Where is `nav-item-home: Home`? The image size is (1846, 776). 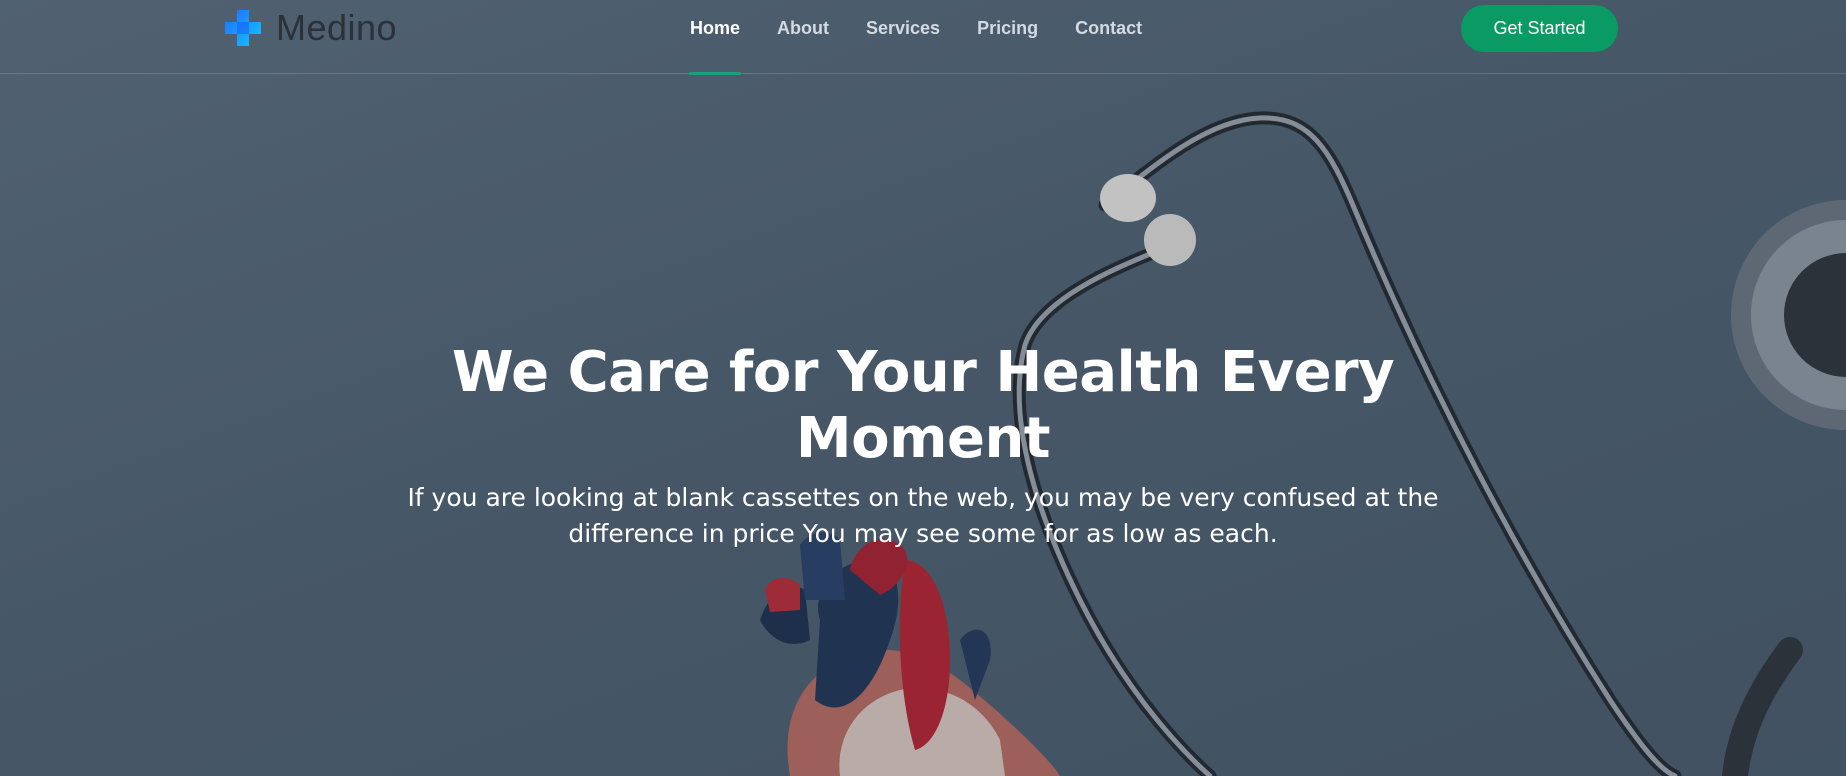 nav-item-home: Home is located at coordinates (715, 37).